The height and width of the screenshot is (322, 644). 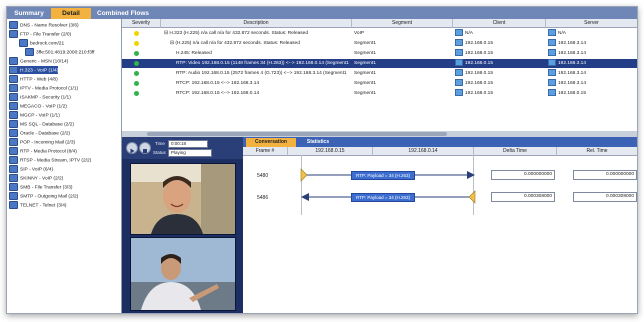 What do you see at coordinates (40, 34) in the screenshot?
I see `tree-item: FTP - File Transfer (2/0)` at bounding box center [40, 34].